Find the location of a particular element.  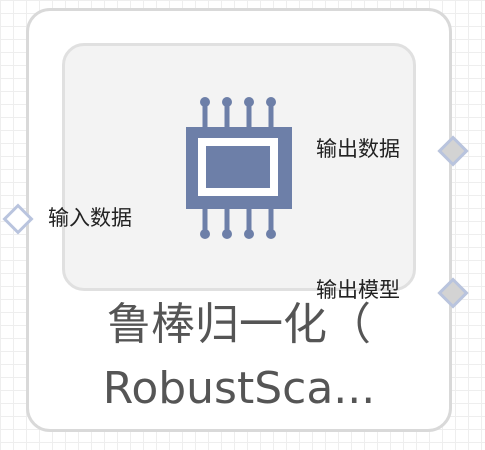

input-data-label: 输入数据 is located at coordinates (90, 218).